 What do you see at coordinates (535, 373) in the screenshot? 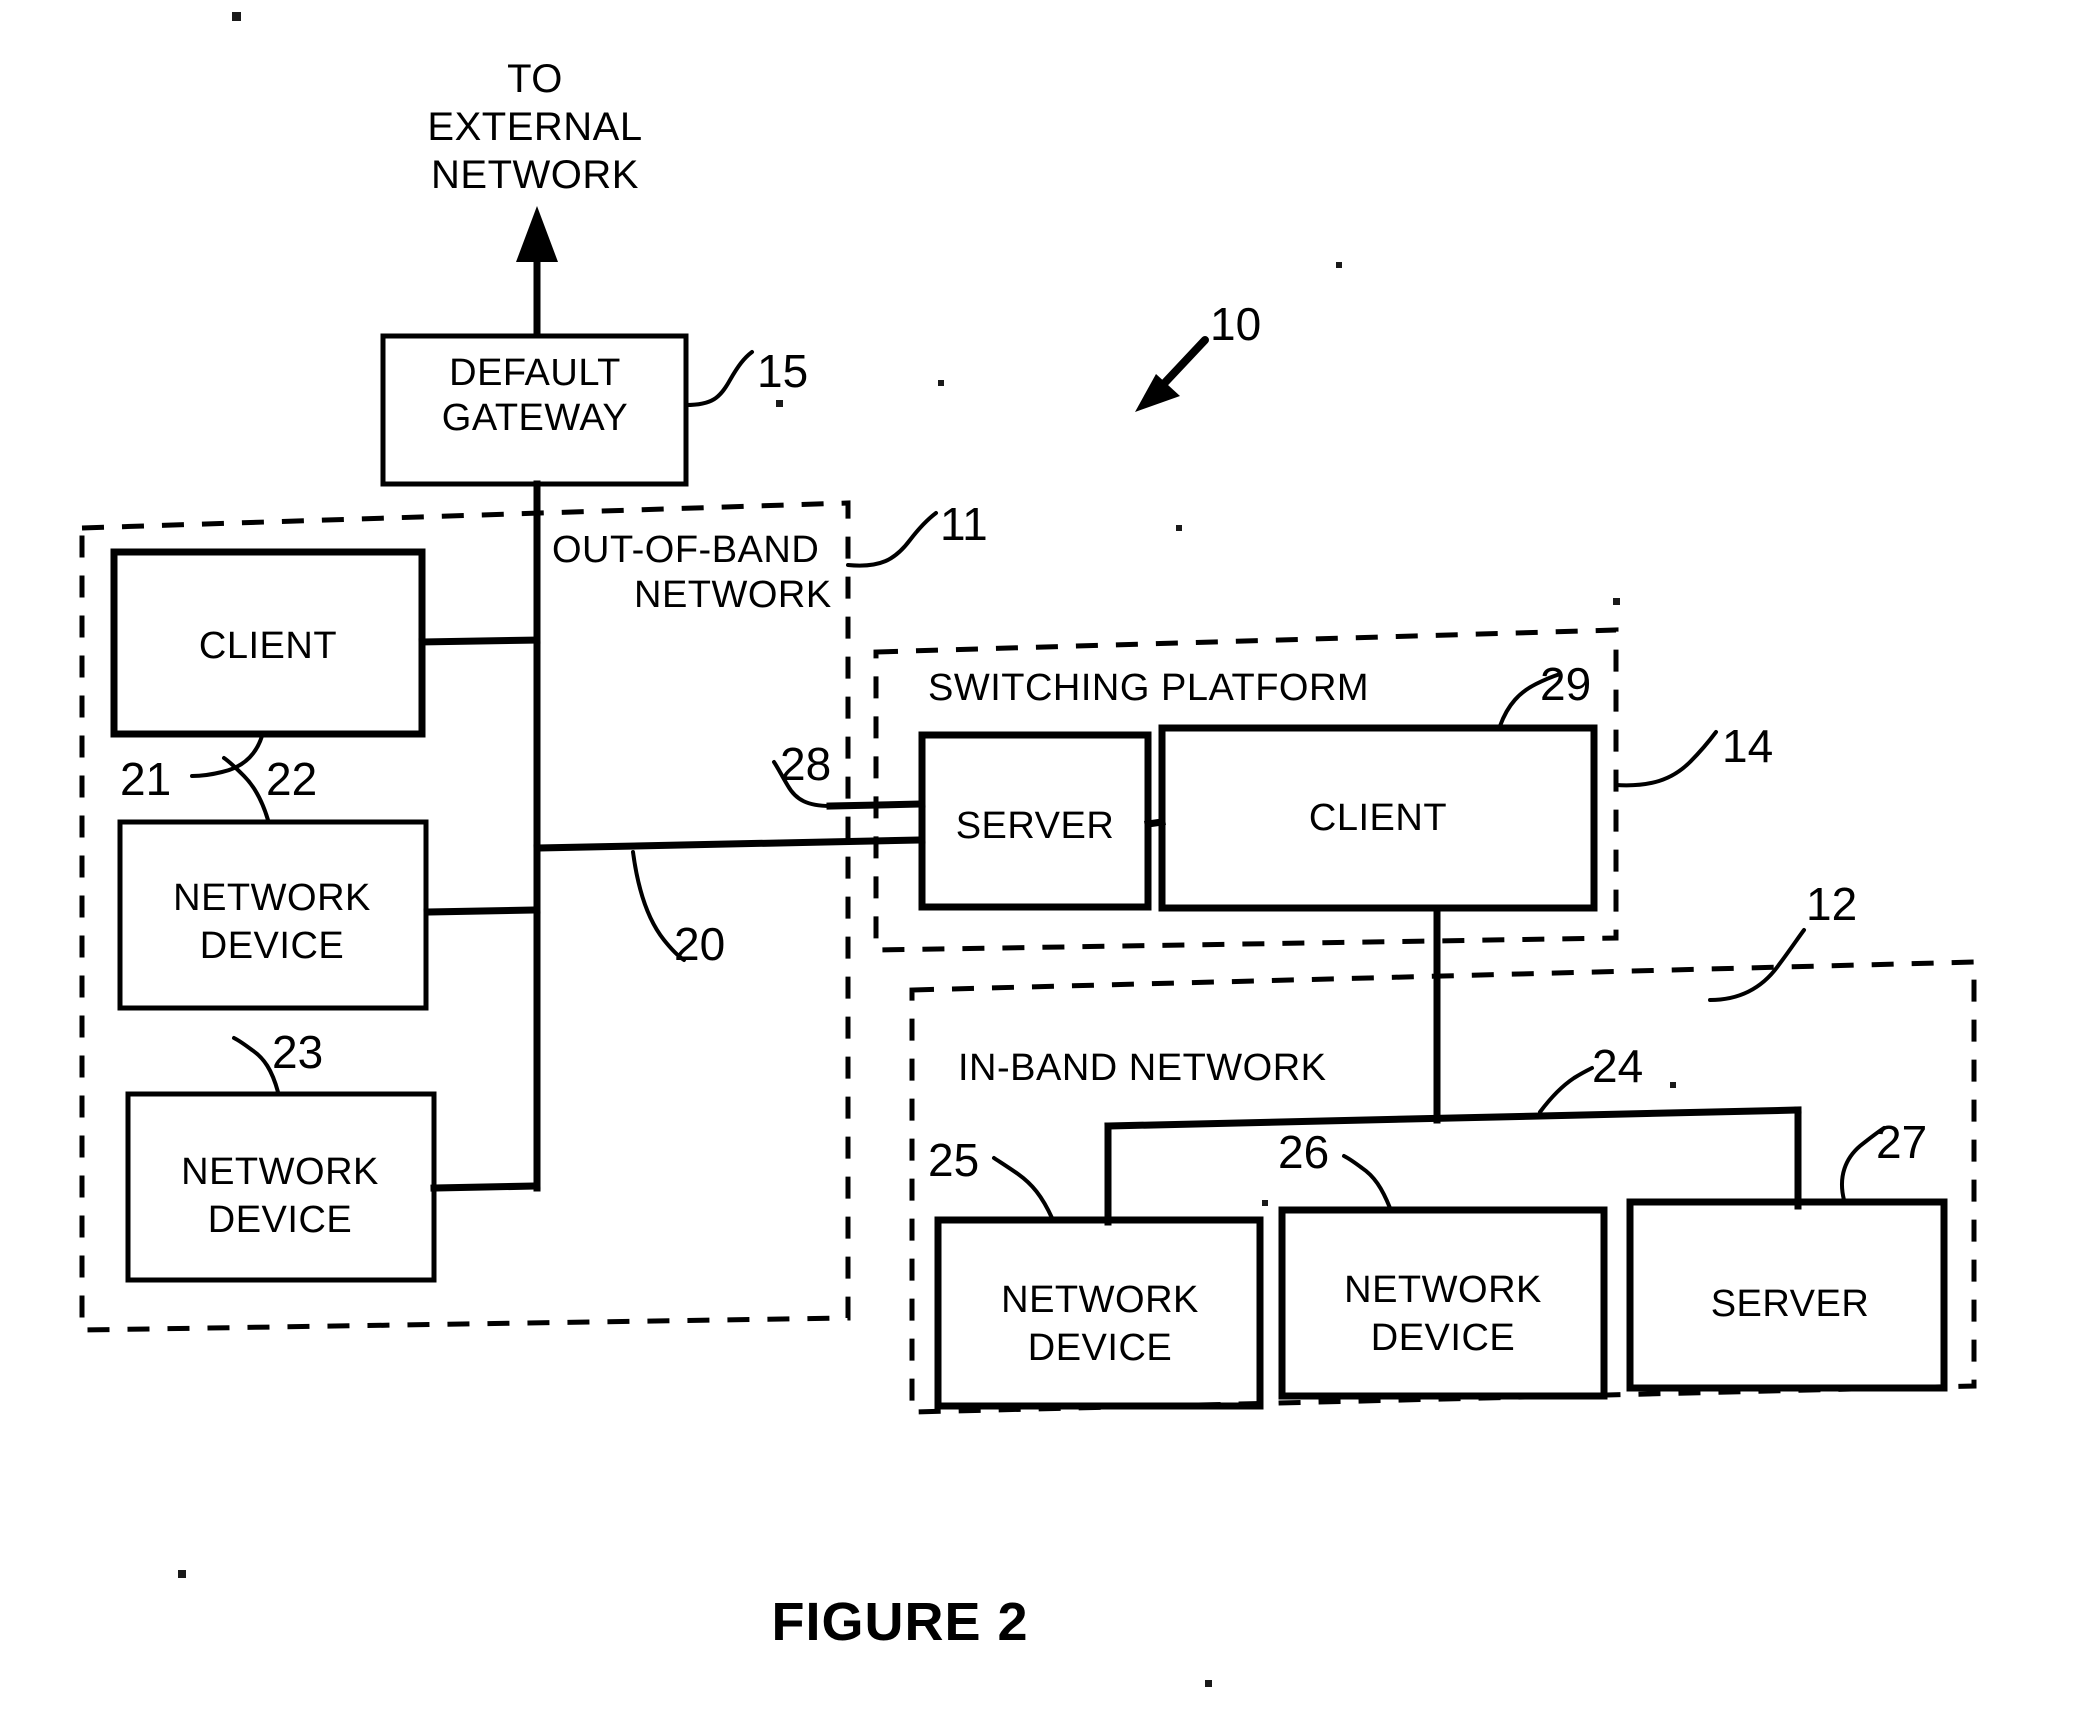
I see `default-gateway-label-line1: DEFAULT` at bounding box center [535, 373].